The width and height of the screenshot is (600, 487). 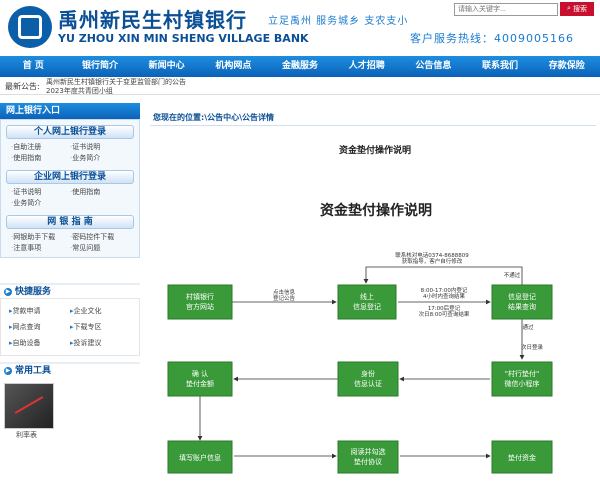 What do you see at coordinates (100, 66) in the screenshot?
I see `nav-item-about: 银行简介` at bounding box center [100, 66].